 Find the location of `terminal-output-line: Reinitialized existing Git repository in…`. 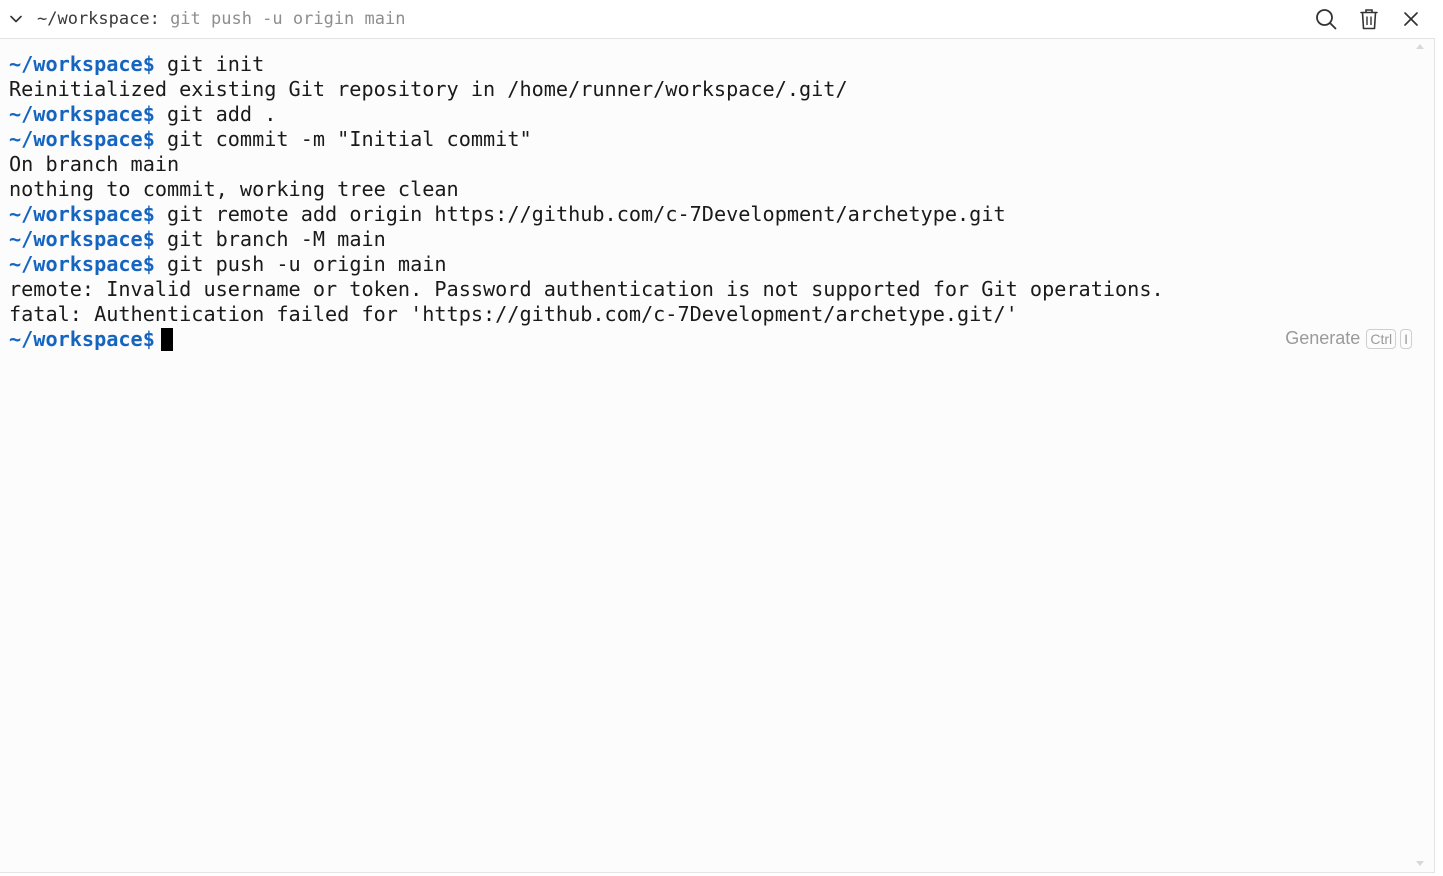

terminal-output-line: Reinitialized existing Git repository in… is located at coordinates (586, 89).